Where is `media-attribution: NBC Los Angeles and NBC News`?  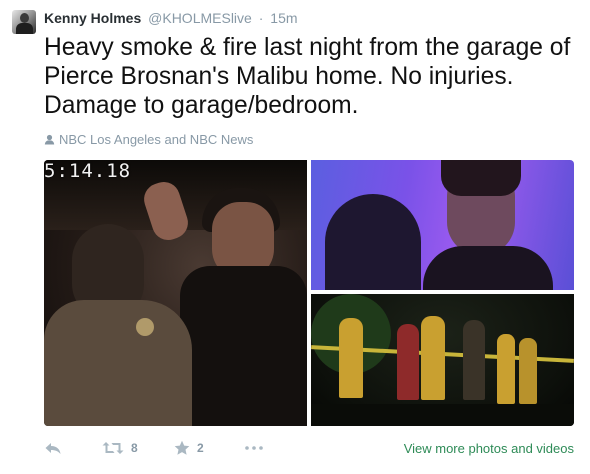
media-attribution: NBC Los Angeles and NBC News is located at coordinates (148, 139).